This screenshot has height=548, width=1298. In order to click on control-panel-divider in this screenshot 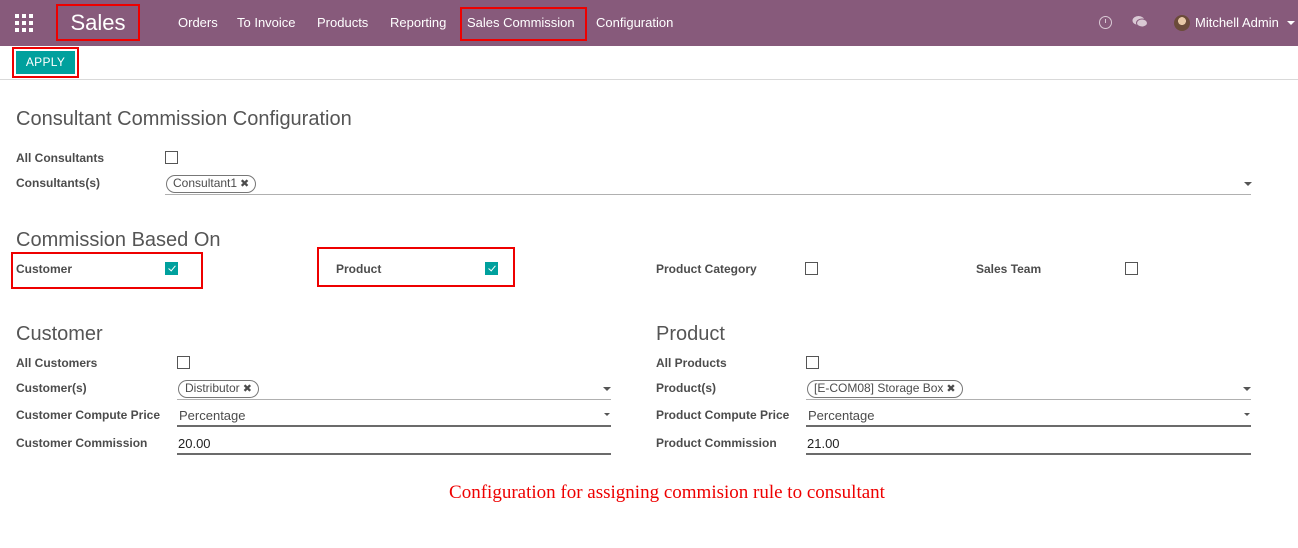, I will do `click(649, 79)`.